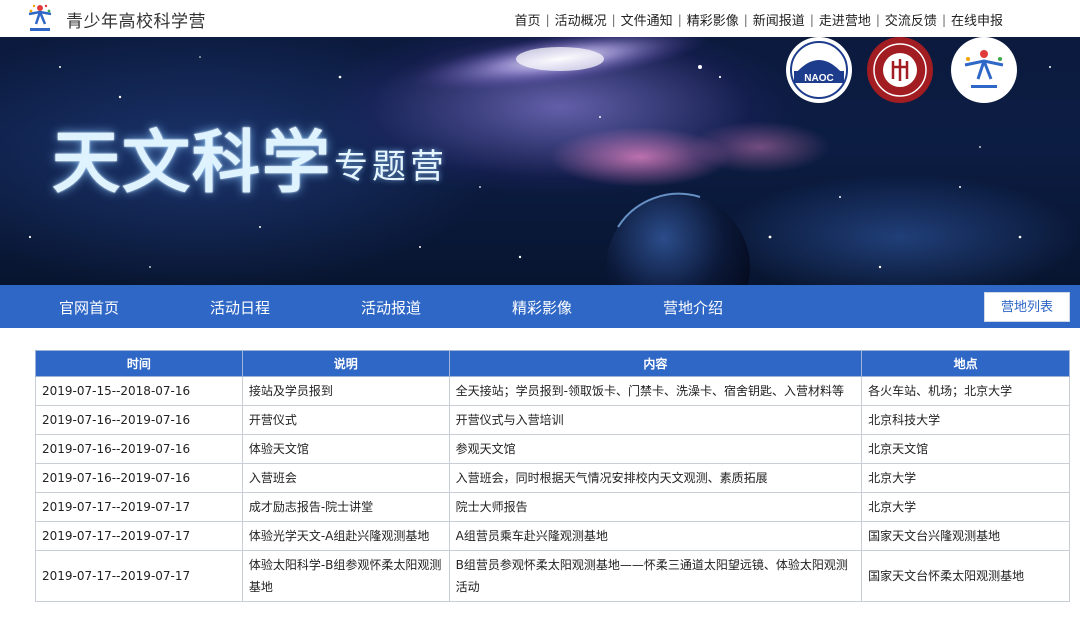 The image size is (1080, 621). What do you see at coordinates (655, 391) in the screenshot?
I see `cell-content: 全天接站；学员报到-领取饭卡、门禁卡、洗澡卡、宿舍钥匙、入营材料等` at bounding box center [655, 391].